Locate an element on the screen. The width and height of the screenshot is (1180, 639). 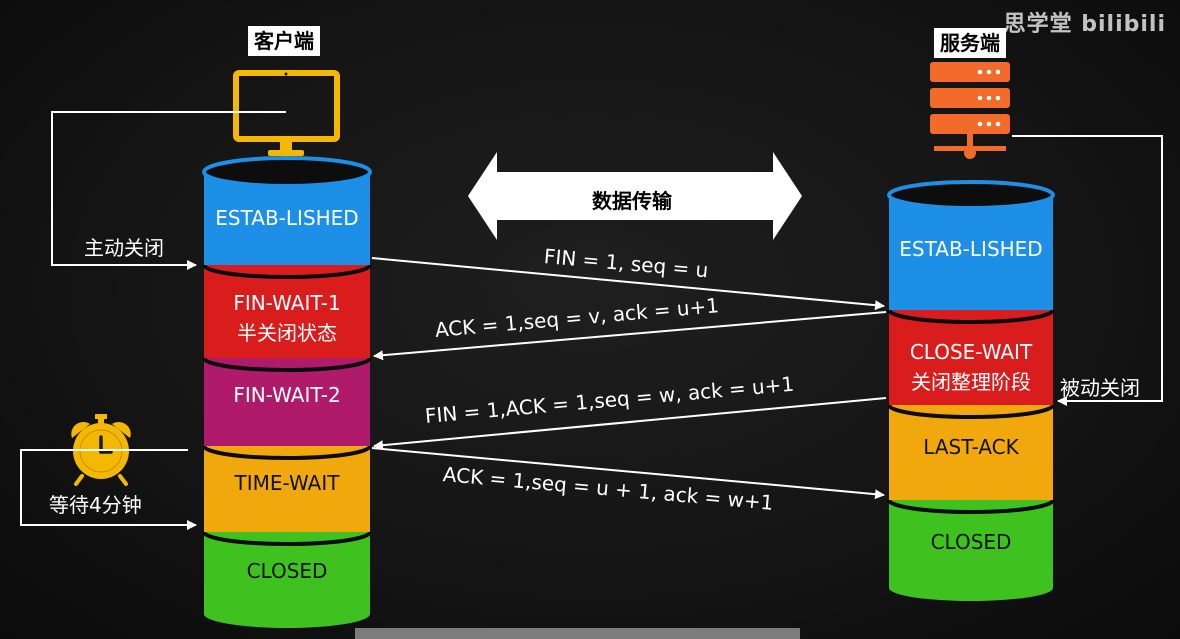
client-state-time-wait: TIME-WAIT is located at coordinates (287, 483).